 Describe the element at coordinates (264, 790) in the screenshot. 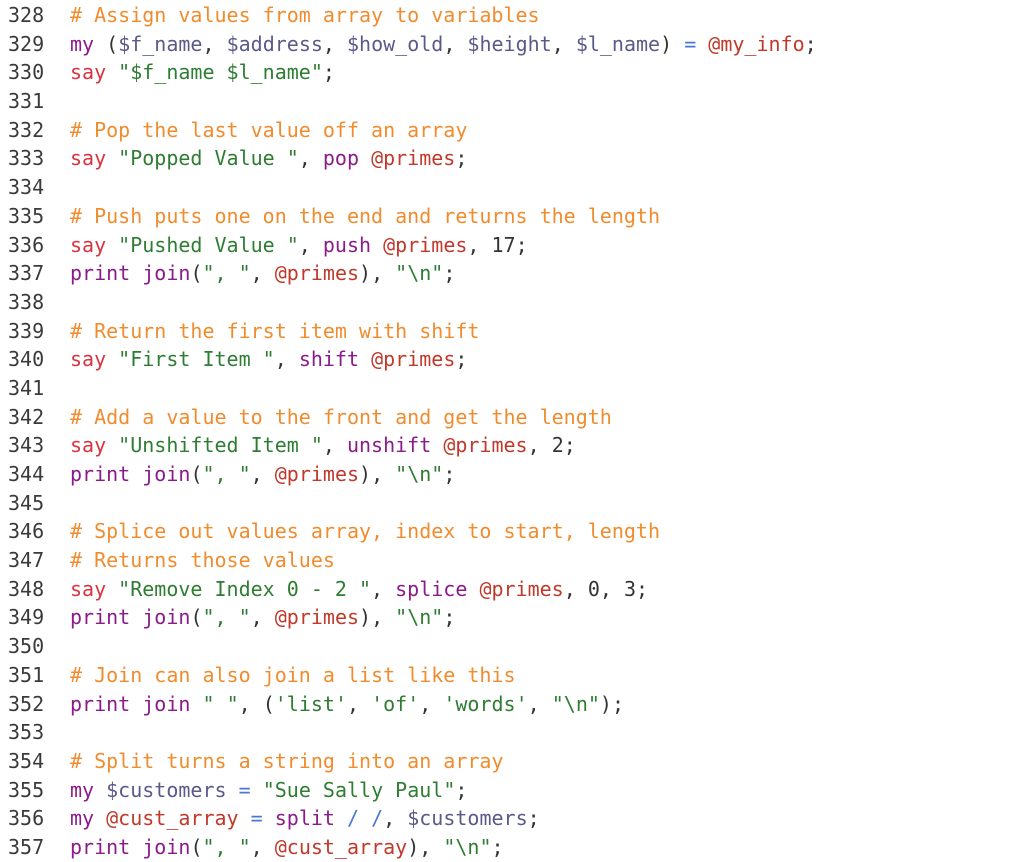

I see `line-code: my $customers = "Sue Sally Paul";` at that location.